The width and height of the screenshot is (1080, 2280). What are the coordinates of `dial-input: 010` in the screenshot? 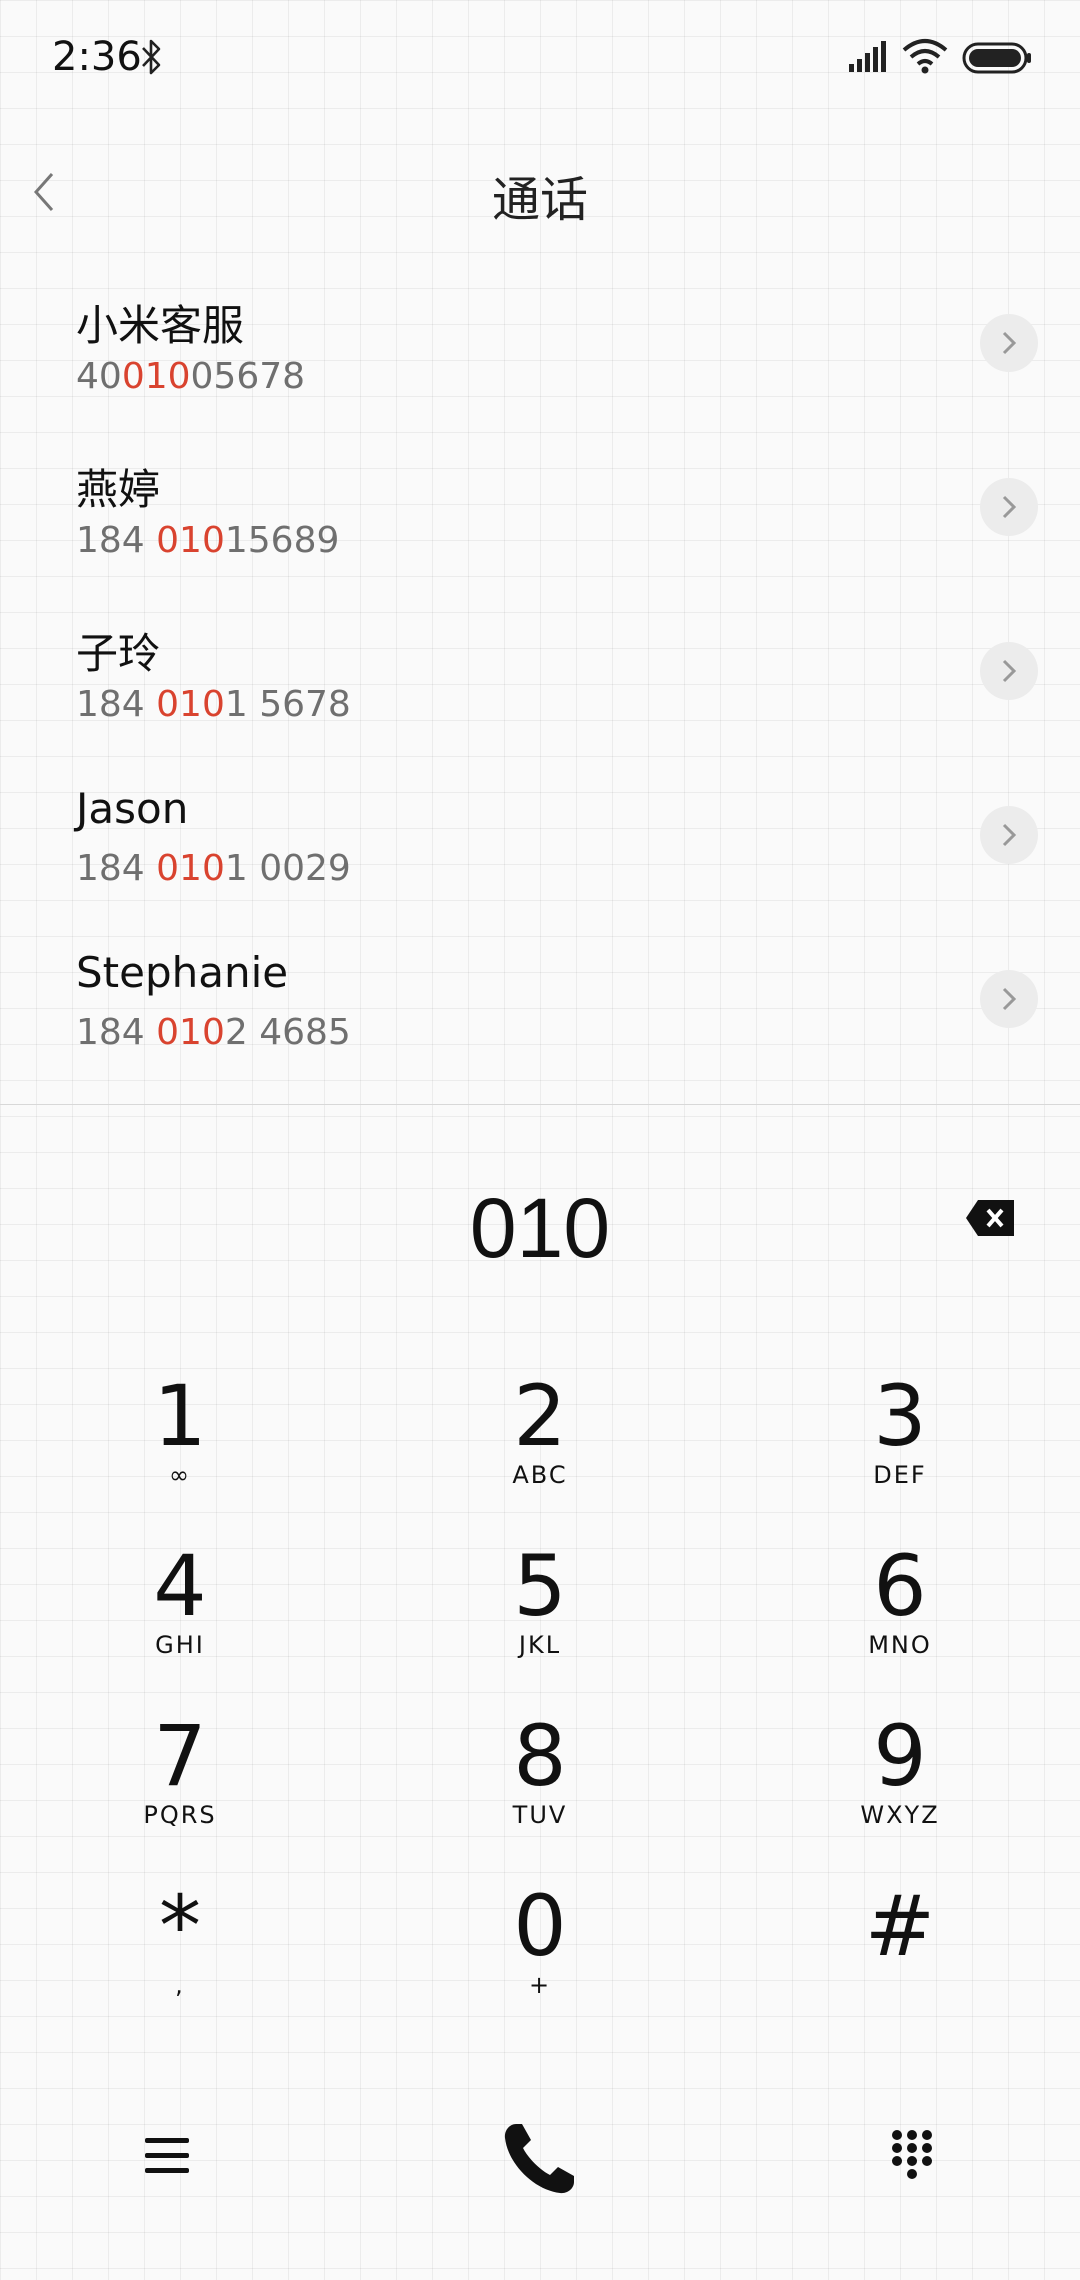 It's located at (540, 1228).